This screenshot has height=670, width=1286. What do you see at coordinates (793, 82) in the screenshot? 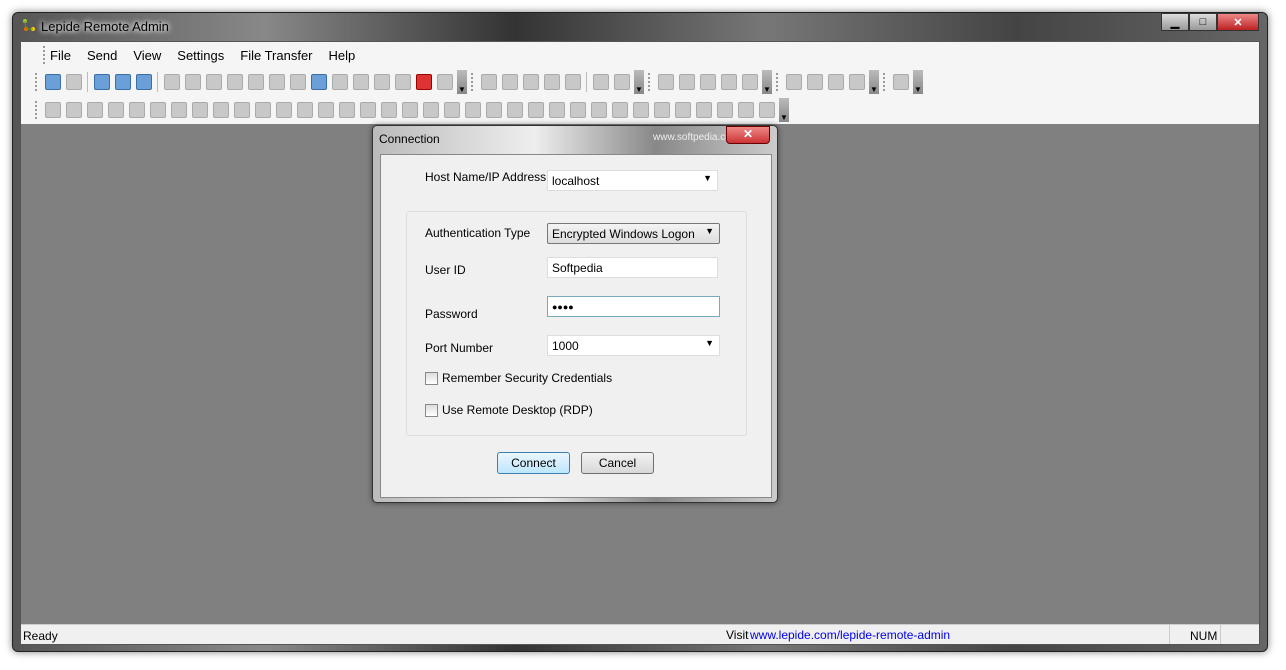
I see `server-icon` at bounding box center [793, 82].